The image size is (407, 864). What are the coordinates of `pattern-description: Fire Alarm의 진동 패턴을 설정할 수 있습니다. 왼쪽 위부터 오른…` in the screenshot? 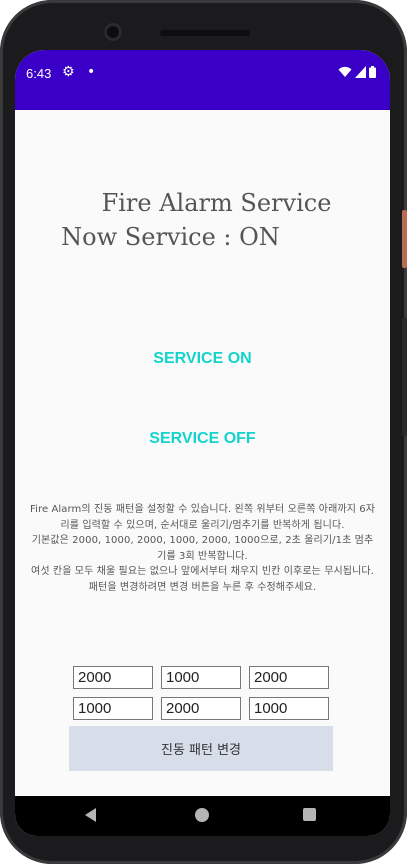 It's located at (202, 548).